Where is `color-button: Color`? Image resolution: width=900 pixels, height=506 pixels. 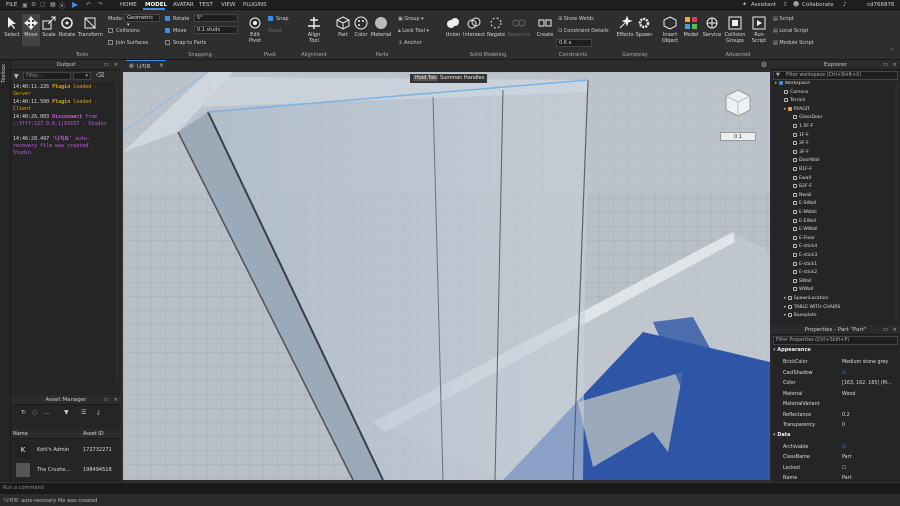
color-button: Color is located at coordinates (361, 27).